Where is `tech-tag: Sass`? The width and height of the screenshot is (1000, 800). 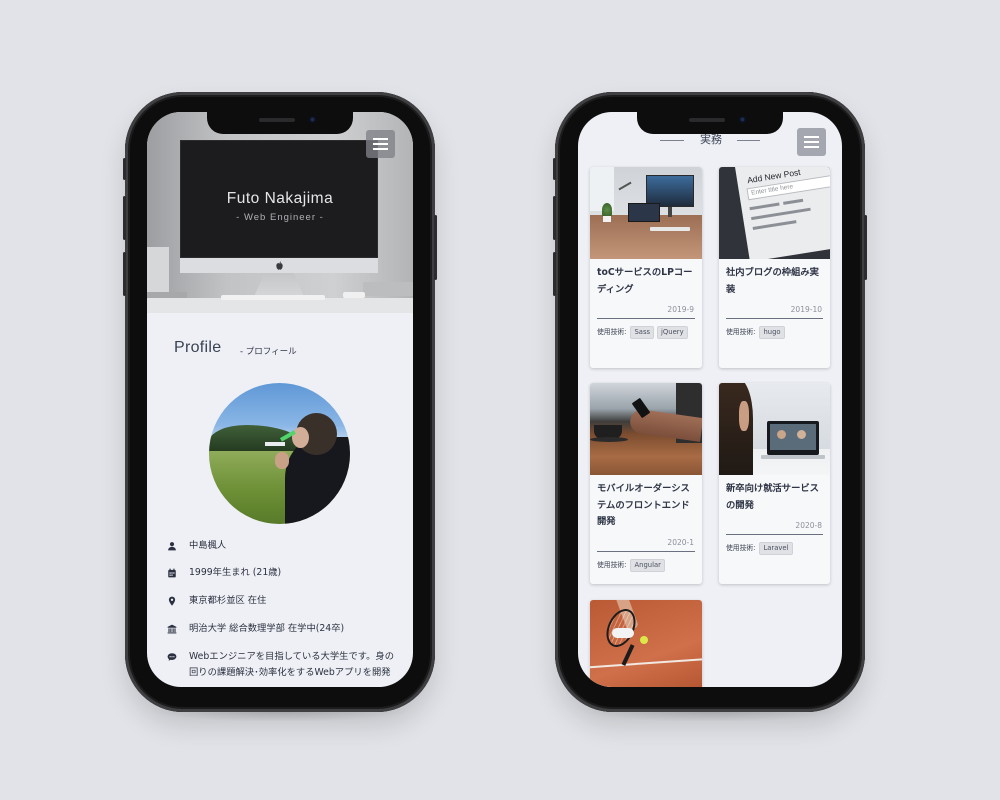
tech-tag: Sass is located at coordinates (642, 332).